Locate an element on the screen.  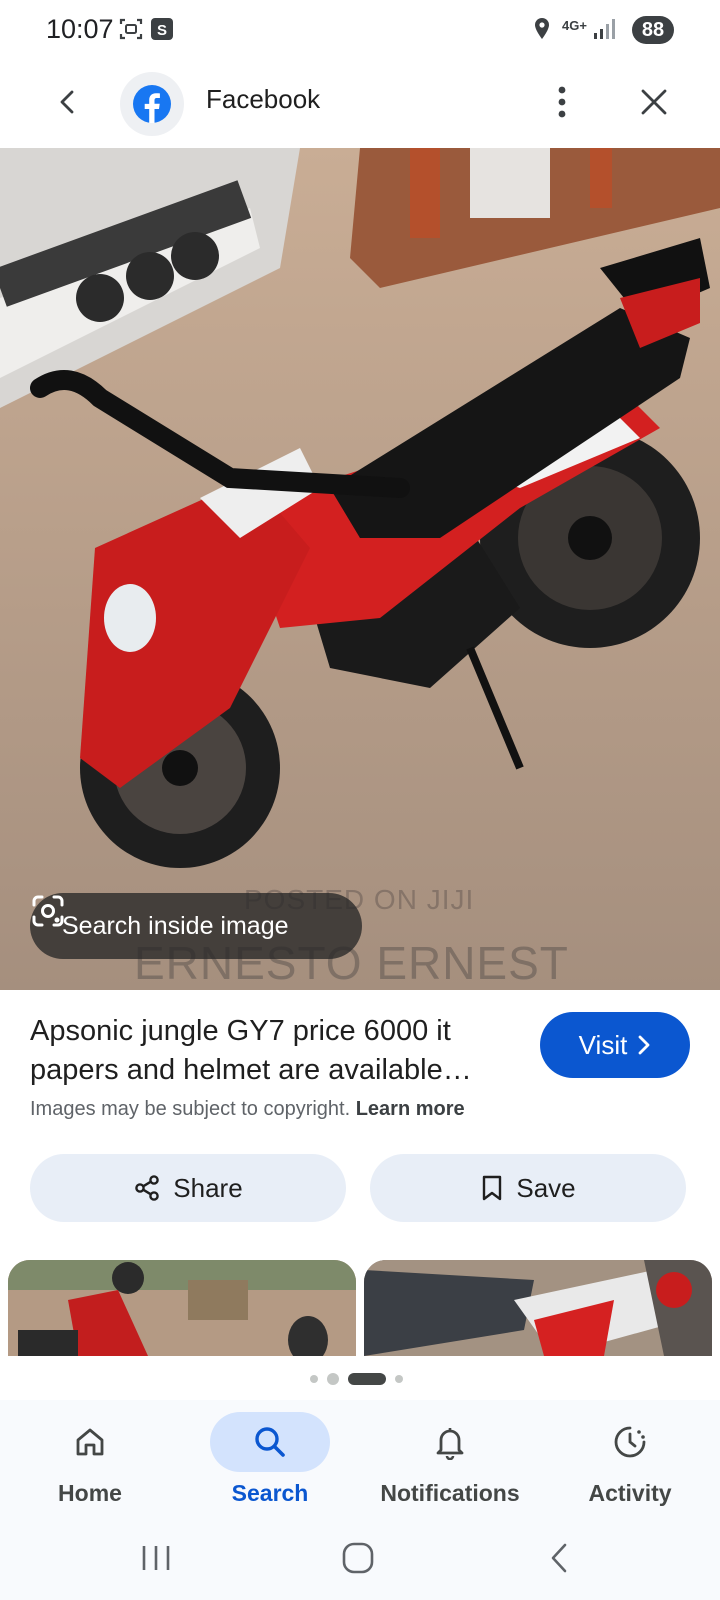
recent-apps-button is located at coordinates (156, 1558).